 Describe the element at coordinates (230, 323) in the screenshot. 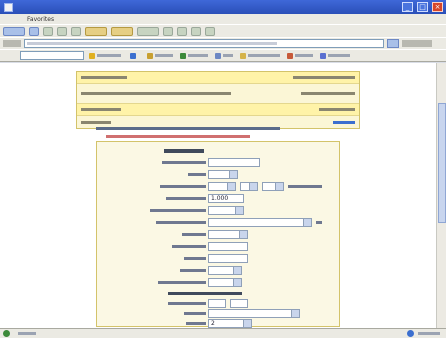

I see `select-field: 2` at that location.